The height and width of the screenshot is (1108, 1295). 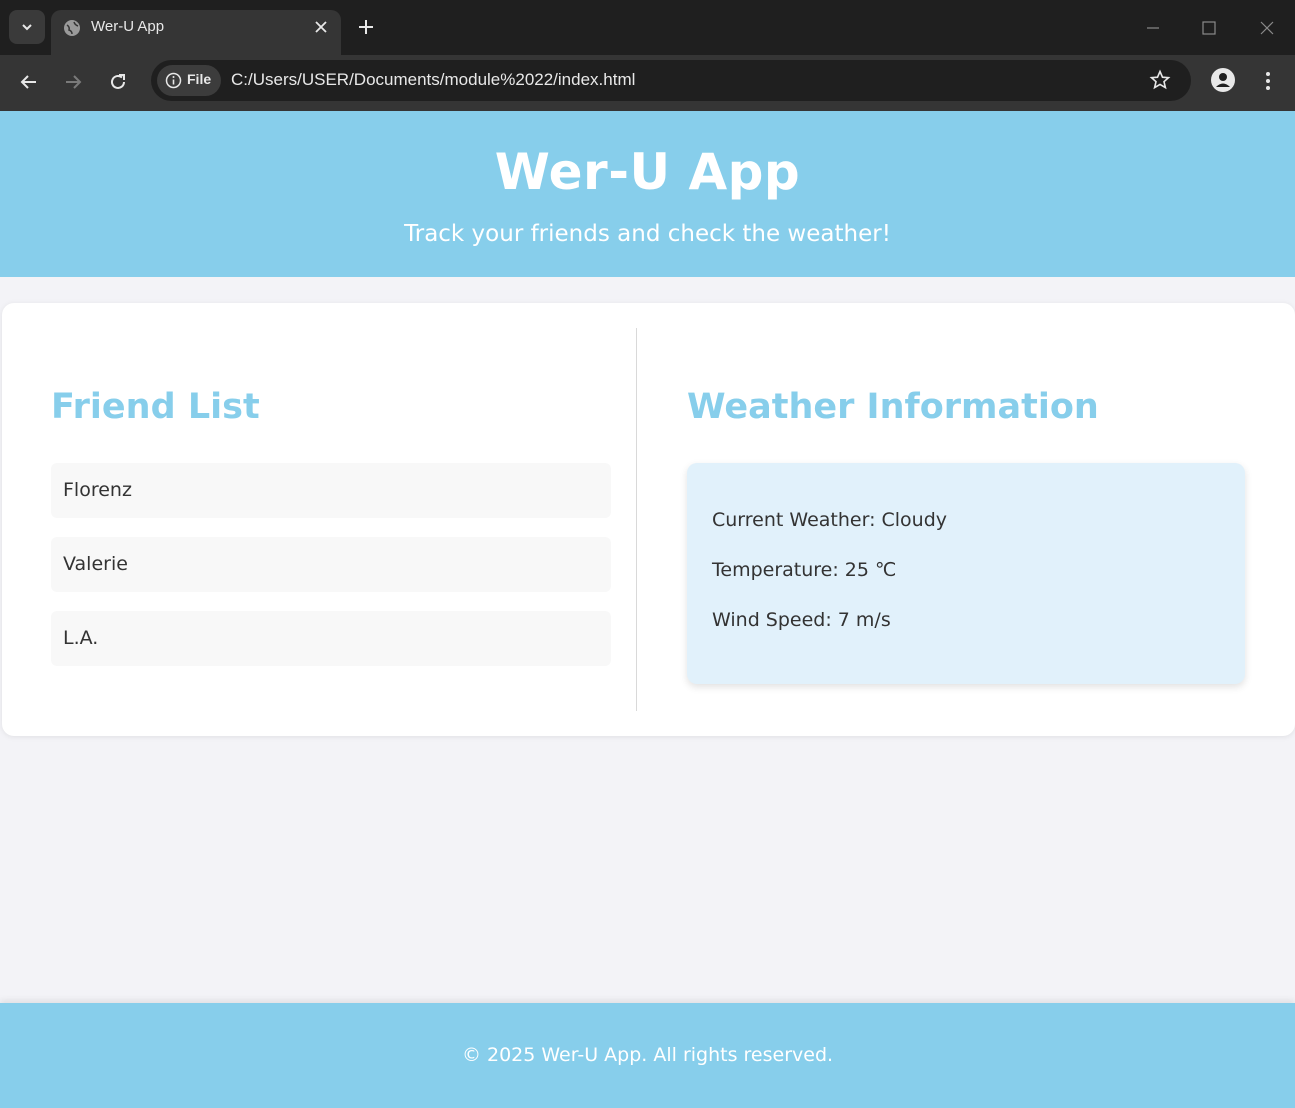 What do you see at coordinates (1209, 28) in the screenshot?
I see `maximize-icon` at bounding box center [1209, 28].